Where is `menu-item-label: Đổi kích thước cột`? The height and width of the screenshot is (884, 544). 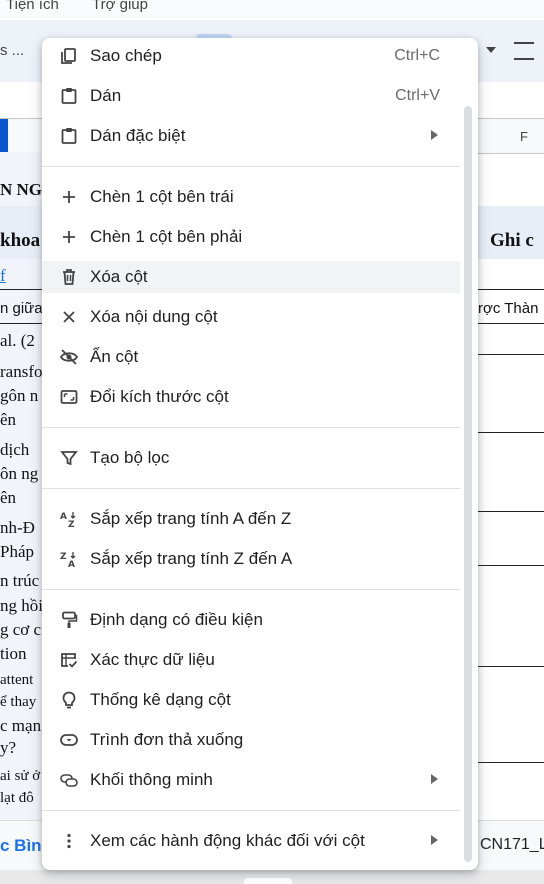 menu-item-label: Đổi kích thước cột is located at coordinates (159, 396).